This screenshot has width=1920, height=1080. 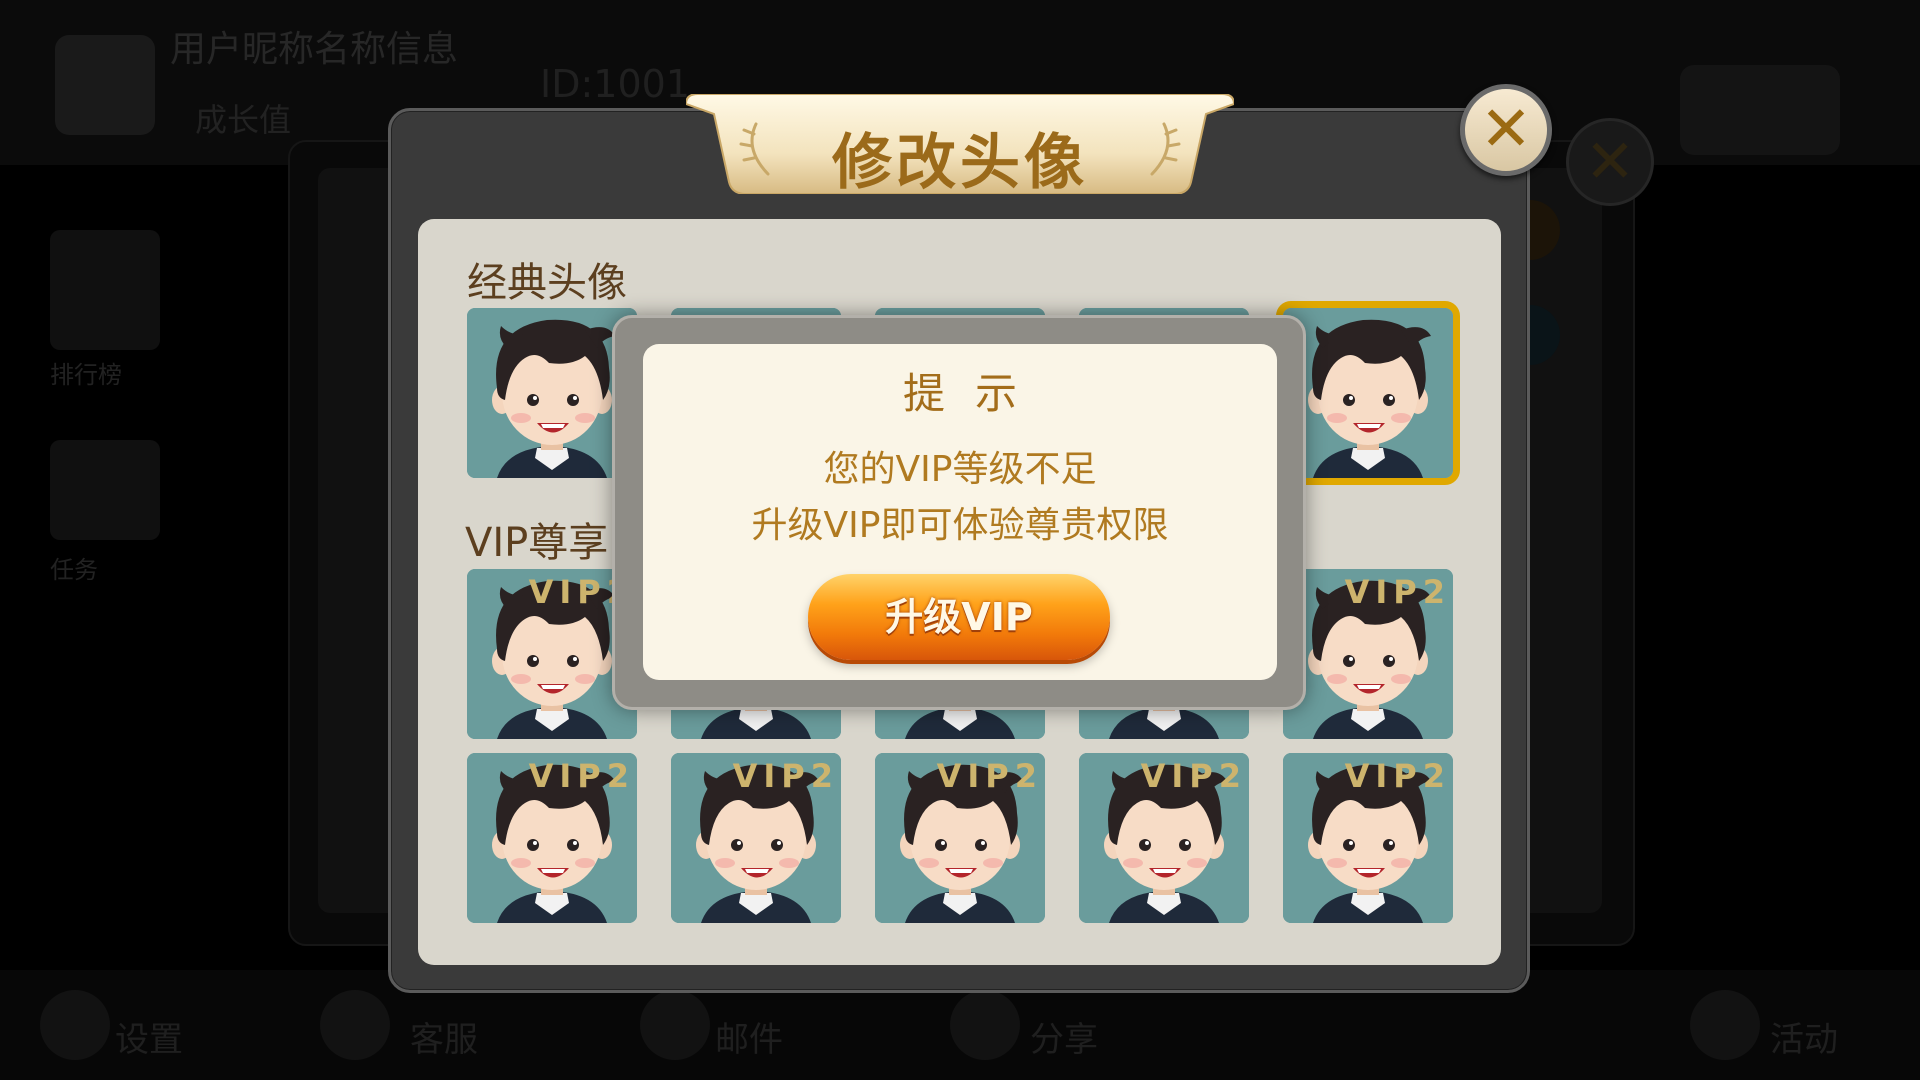 I want to click on tip-message-line1: 您的VIP等级不足, so click(x=960, y=469).